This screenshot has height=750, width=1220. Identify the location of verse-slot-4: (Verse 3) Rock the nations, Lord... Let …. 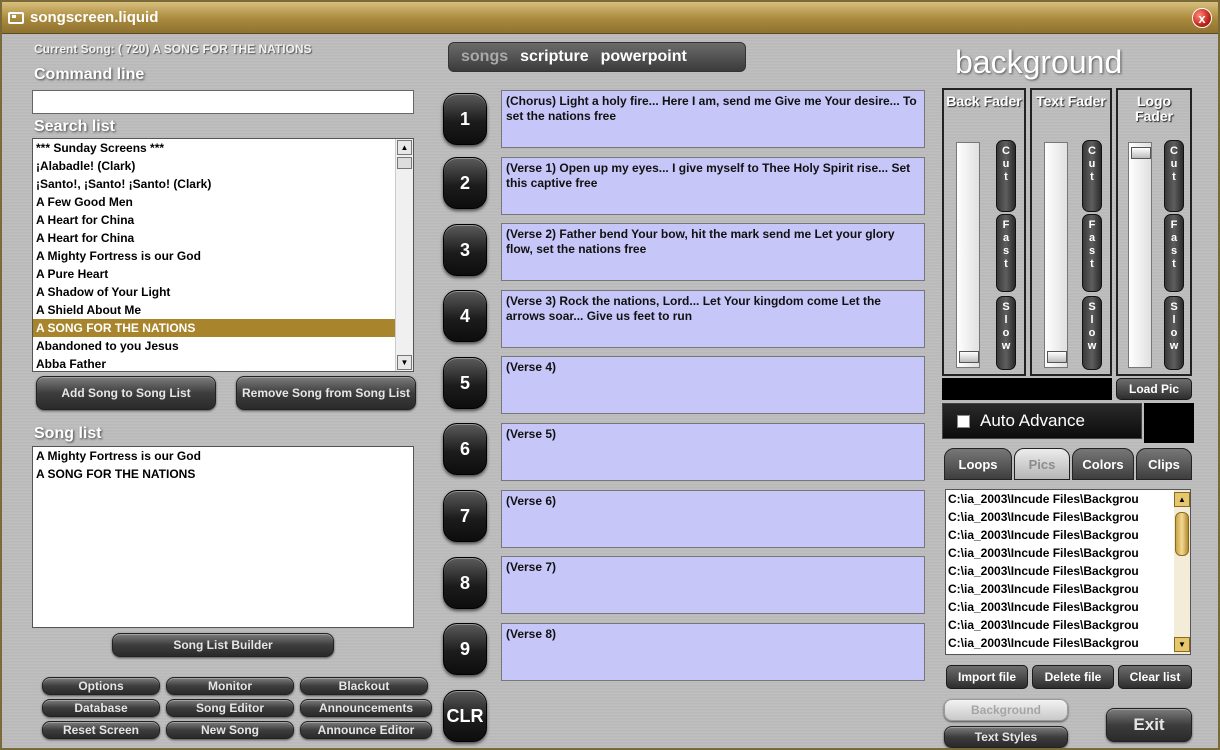
(713, 319).